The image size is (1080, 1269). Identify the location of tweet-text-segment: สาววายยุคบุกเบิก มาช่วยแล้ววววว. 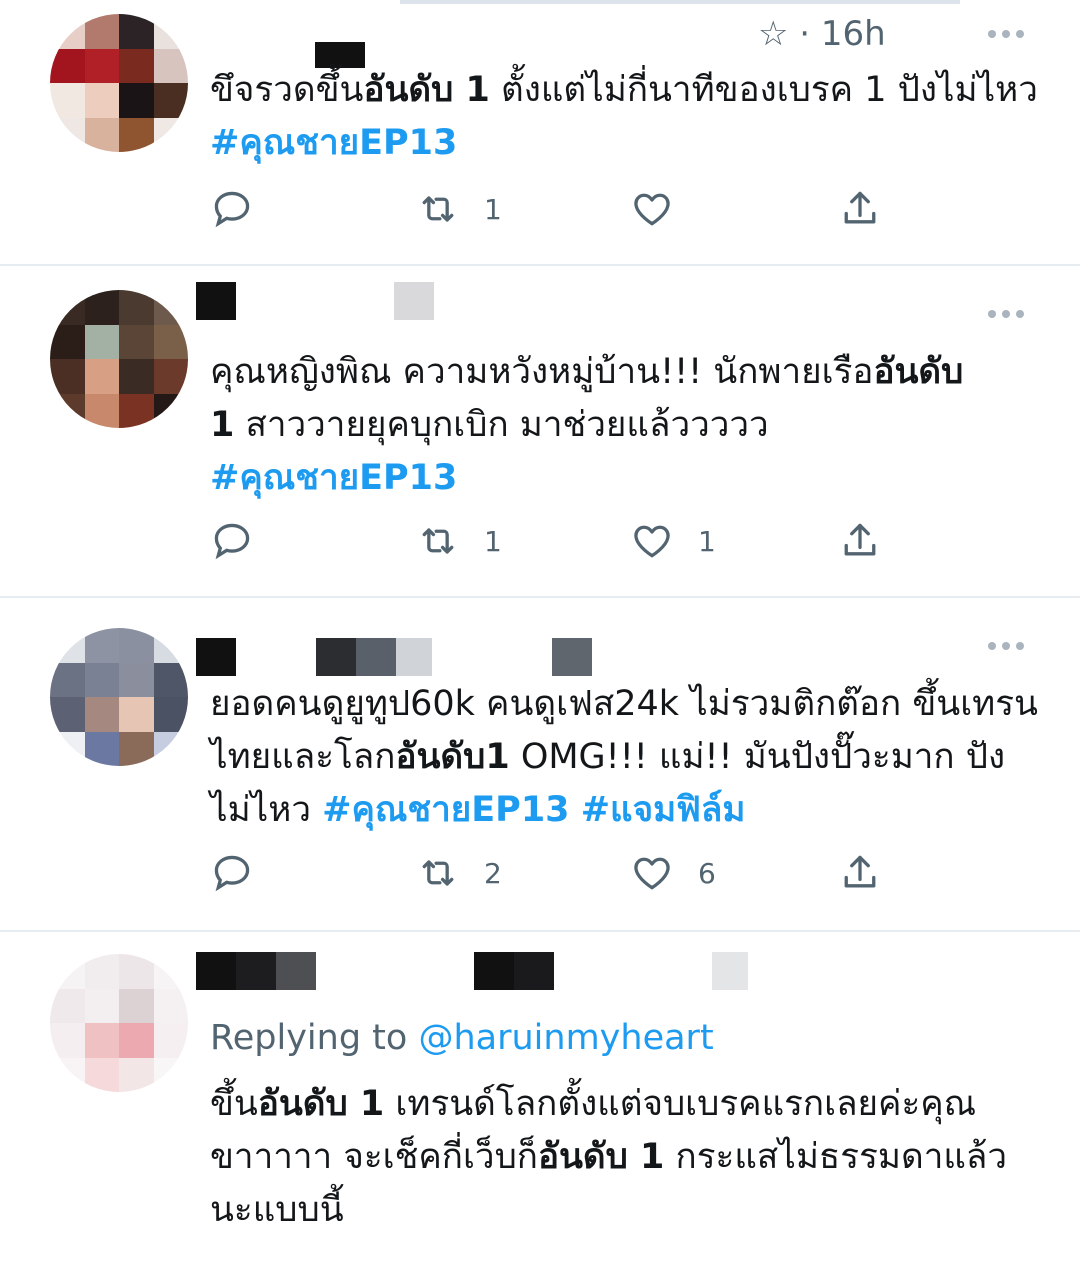
(507, 425).